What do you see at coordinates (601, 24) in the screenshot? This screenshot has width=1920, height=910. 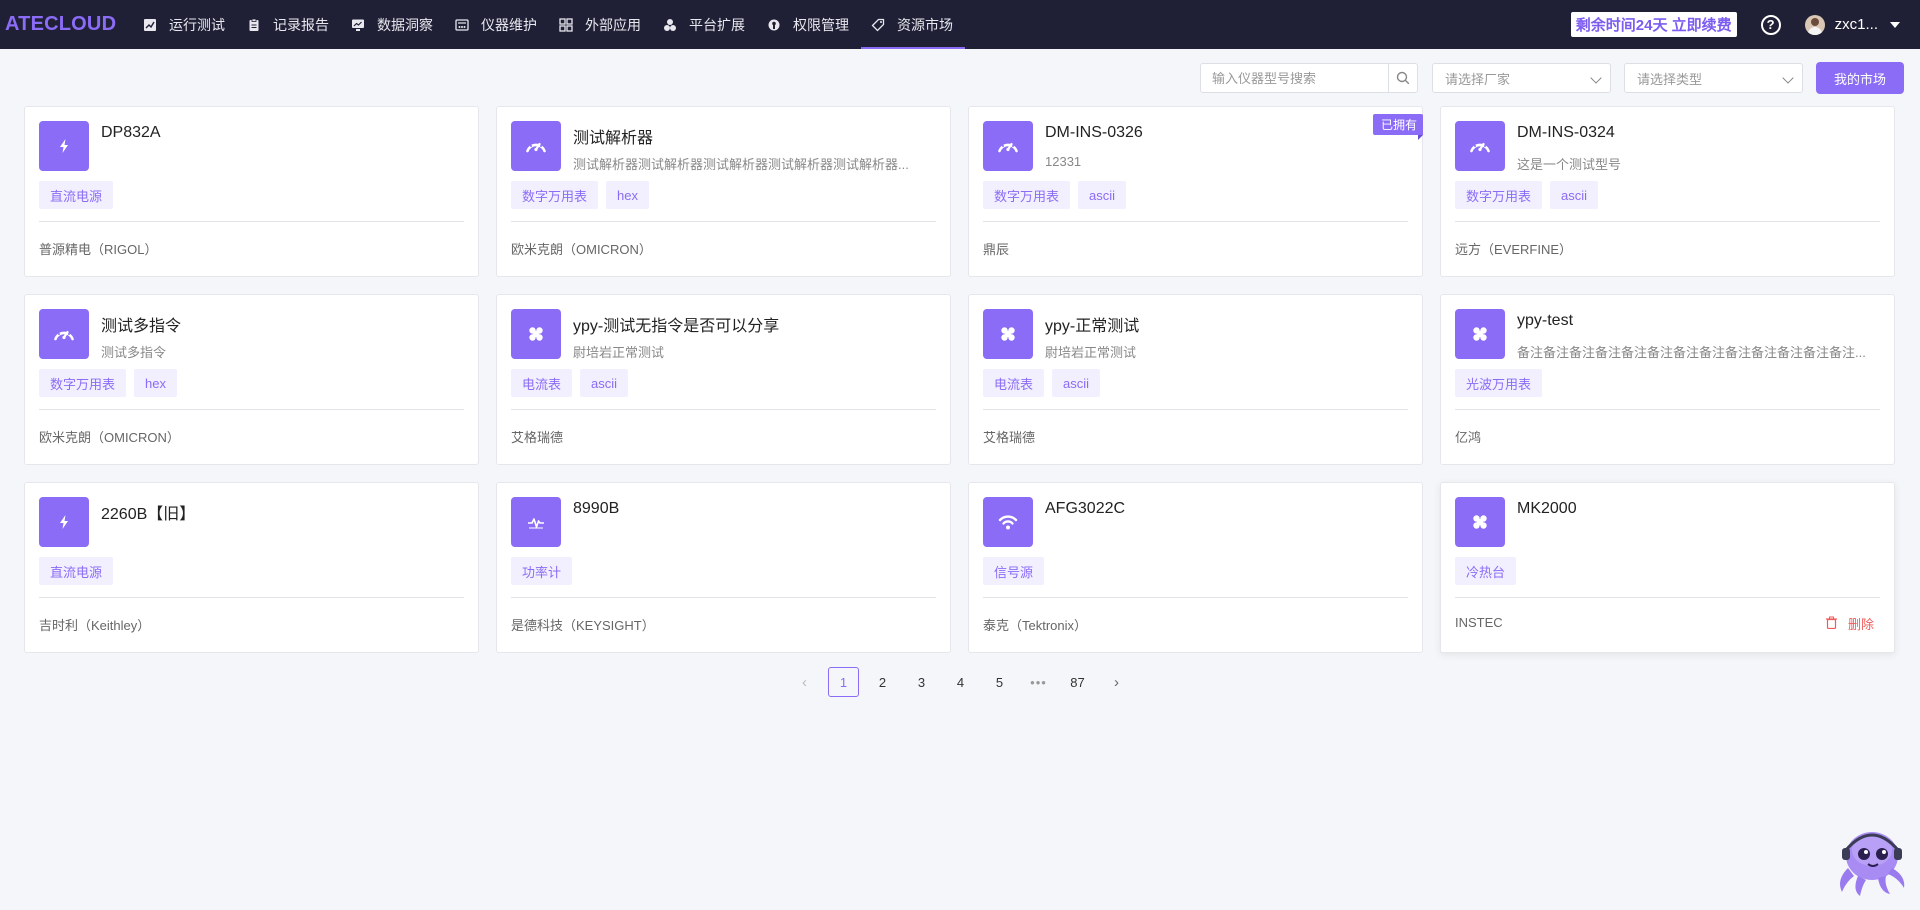 I see `nav-item-5: 外部应用` at bounding box center [601, 24].